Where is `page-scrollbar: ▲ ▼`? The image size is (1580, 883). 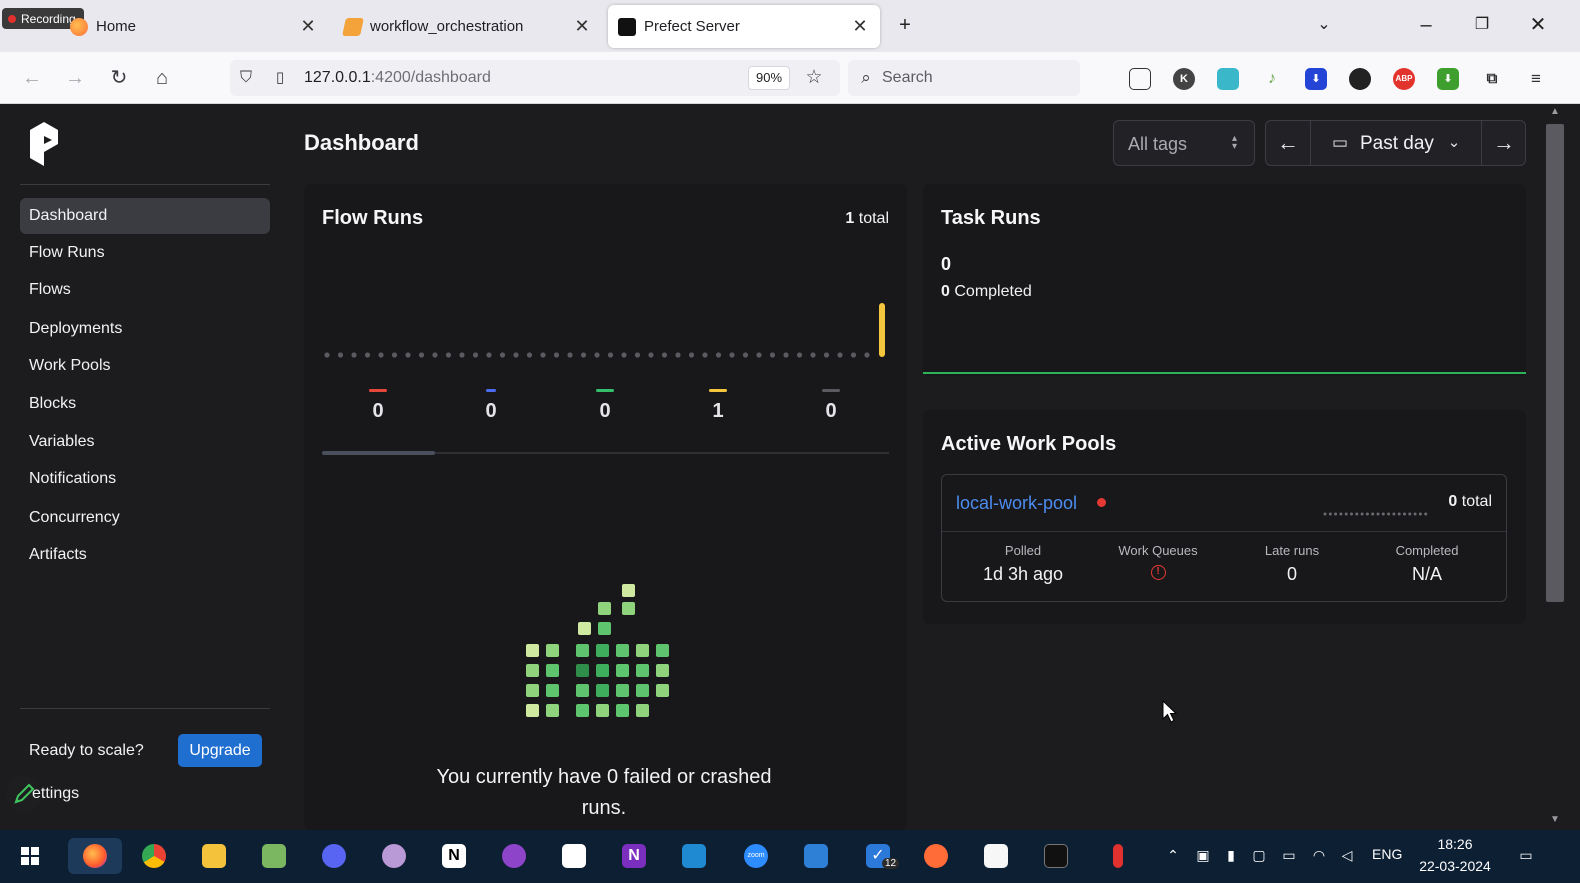 page-scrollbar: ▲ ▼ is located at coordinates (1556, 467).